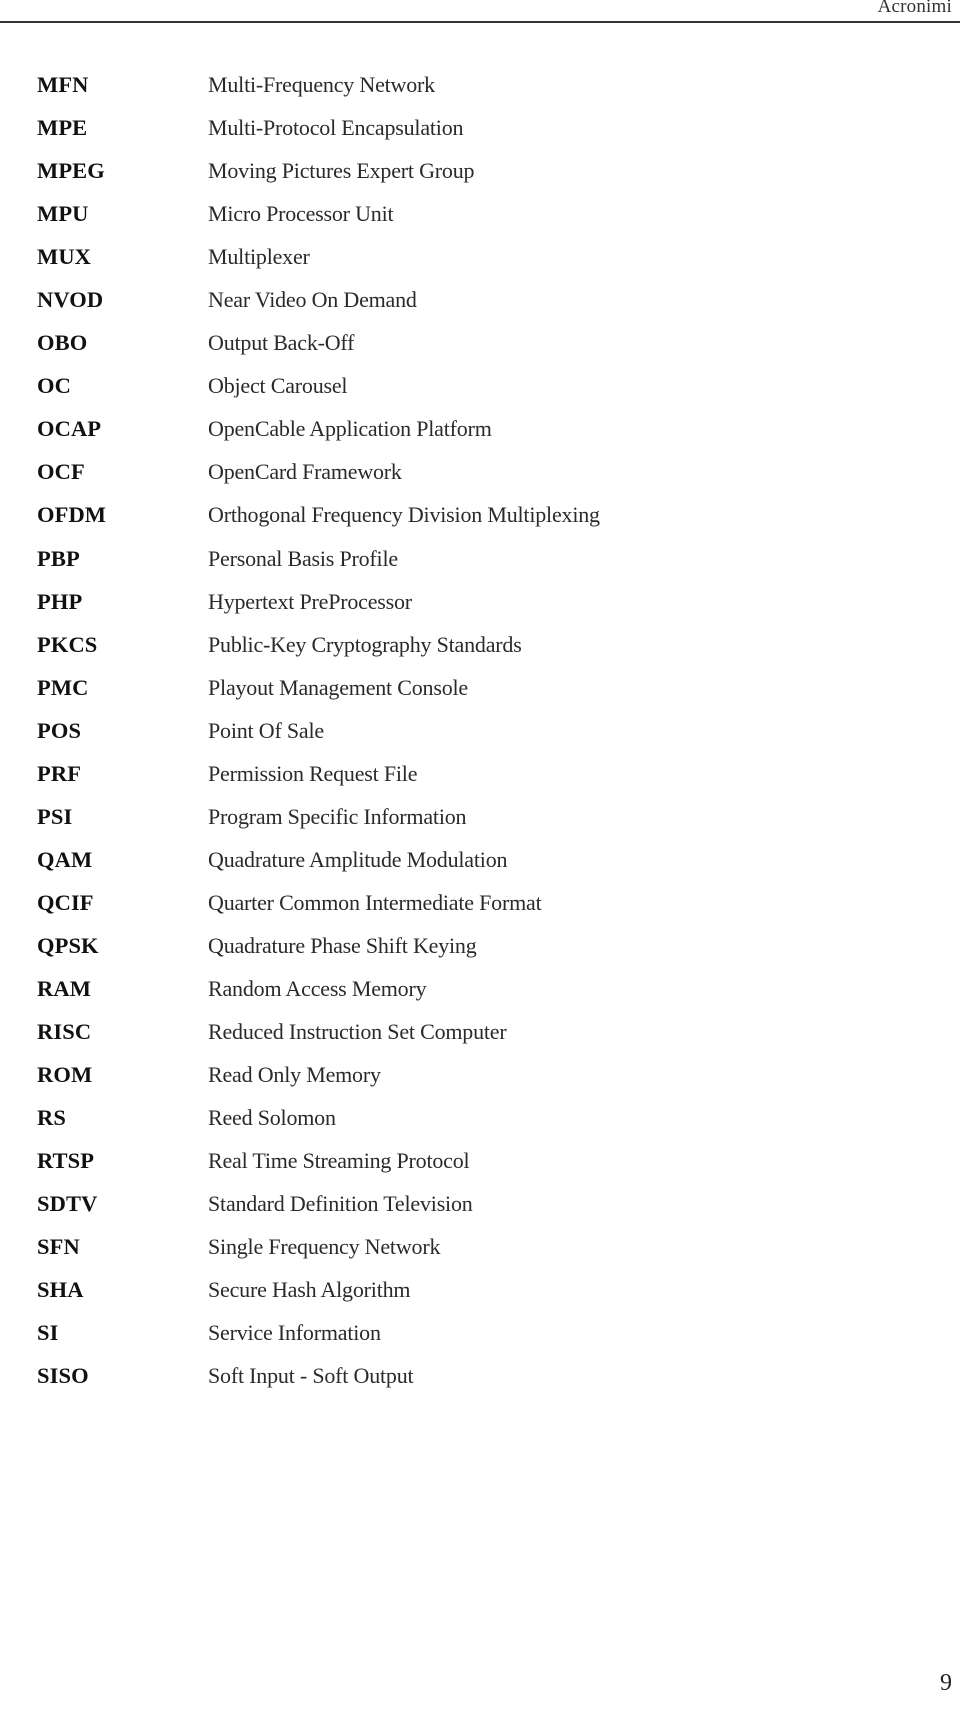  What do you see at coordinates (914, 8) in the screenshot?
I see `running-header-title: Acronimi` at bounding box center [914, 8].